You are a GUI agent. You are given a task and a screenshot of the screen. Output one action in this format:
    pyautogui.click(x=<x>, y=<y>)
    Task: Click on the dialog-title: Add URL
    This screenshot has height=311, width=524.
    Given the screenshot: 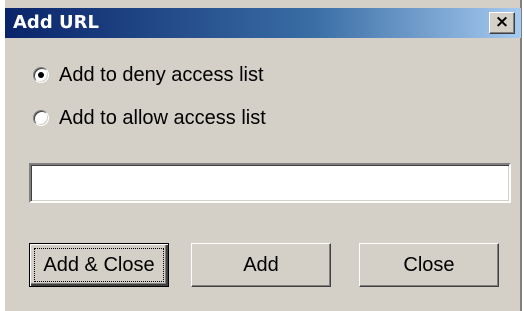 What is the action you would take?
    pyautogui.click(x=56, y=22)
    